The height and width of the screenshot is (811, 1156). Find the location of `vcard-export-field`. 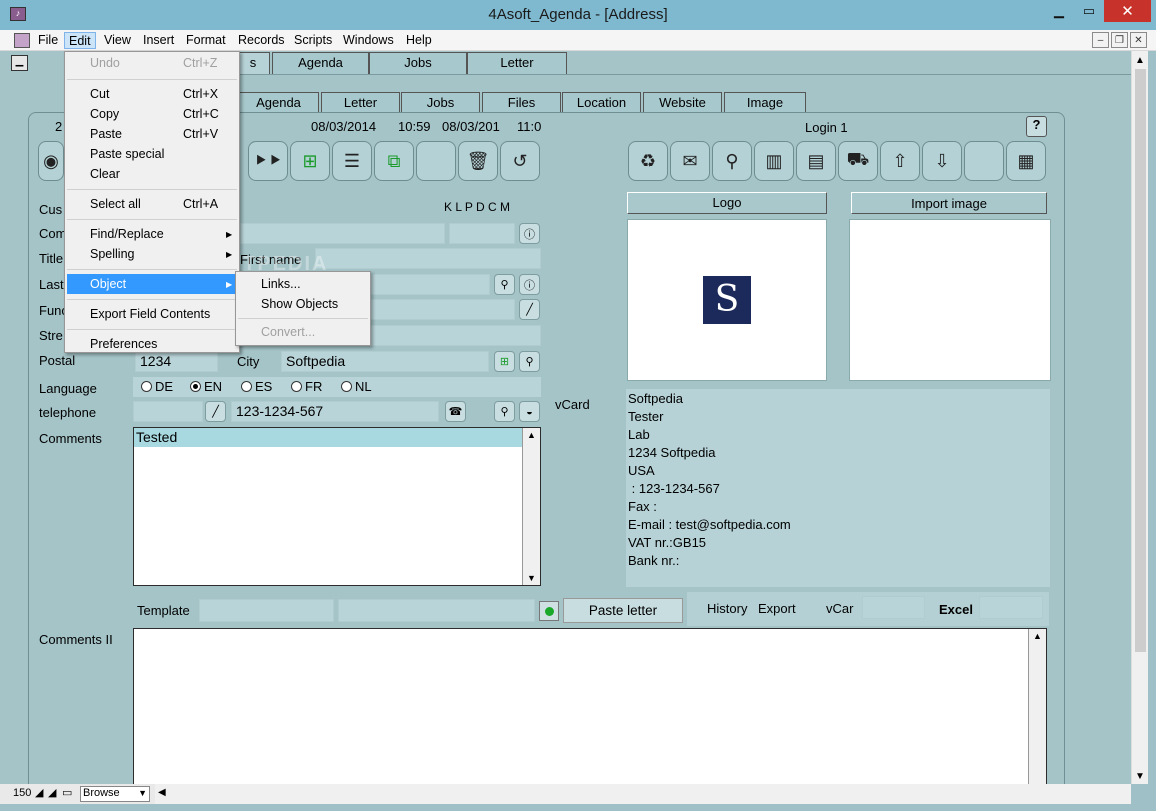

vcard-export-field is located at coordinates (893, 607).